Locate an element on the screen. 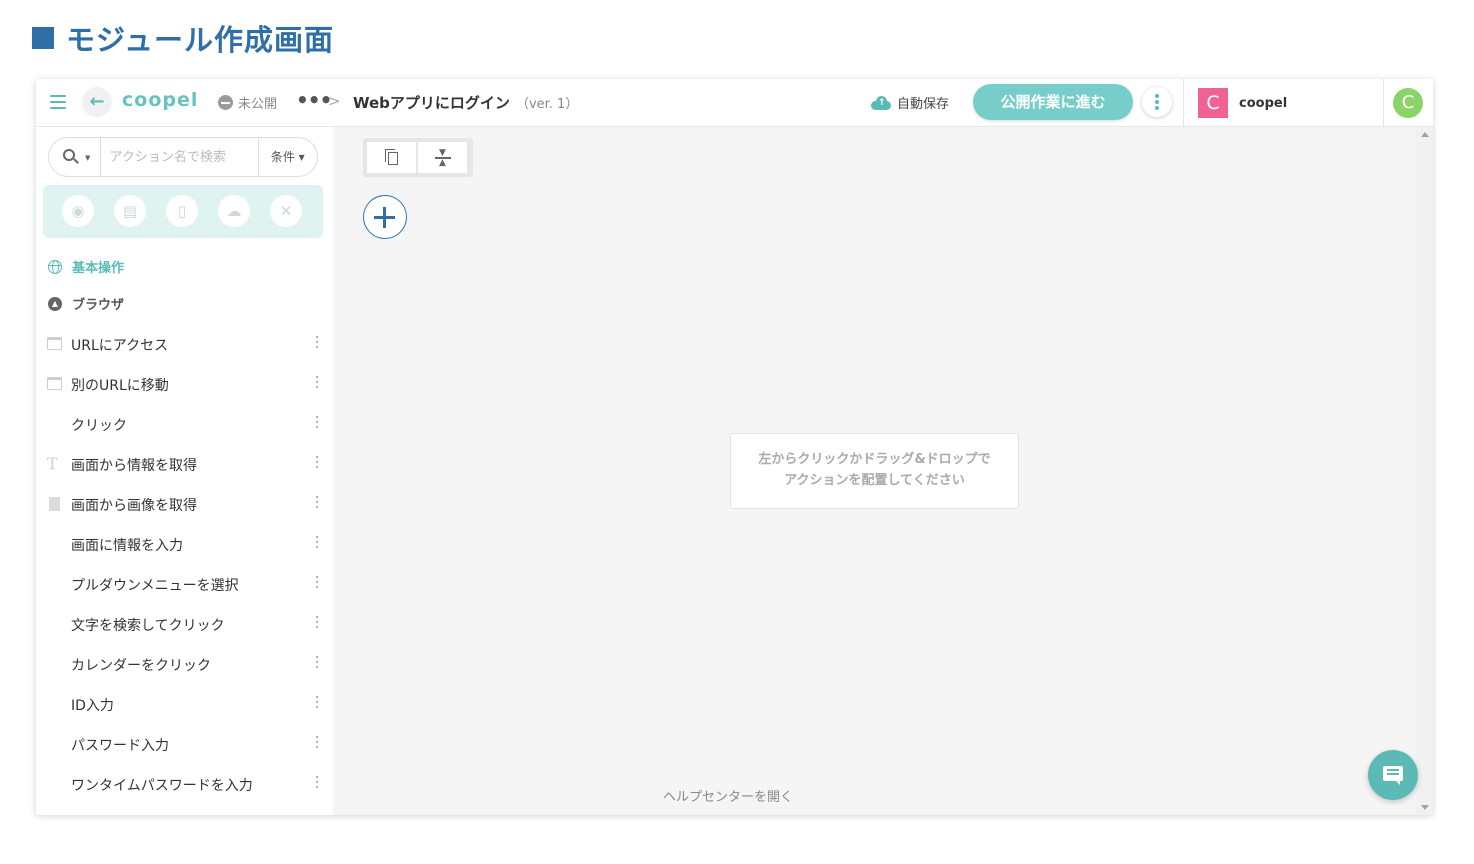 The image size is (1474, 864). logo: coopel is located at coordinates (160, 100).